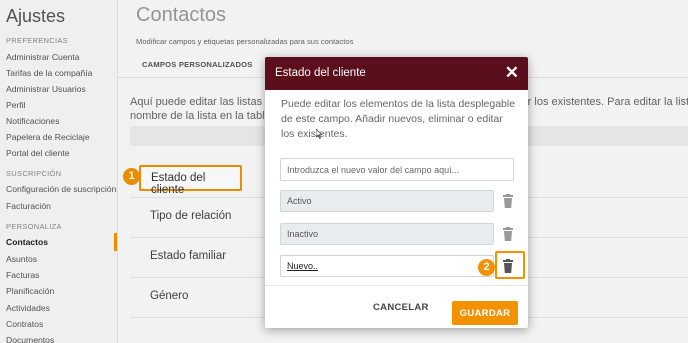  What do you see at coordinates (486, 267) in the screenshot?
I see `step-badge-2: 2` at bounding box center [486, 267].